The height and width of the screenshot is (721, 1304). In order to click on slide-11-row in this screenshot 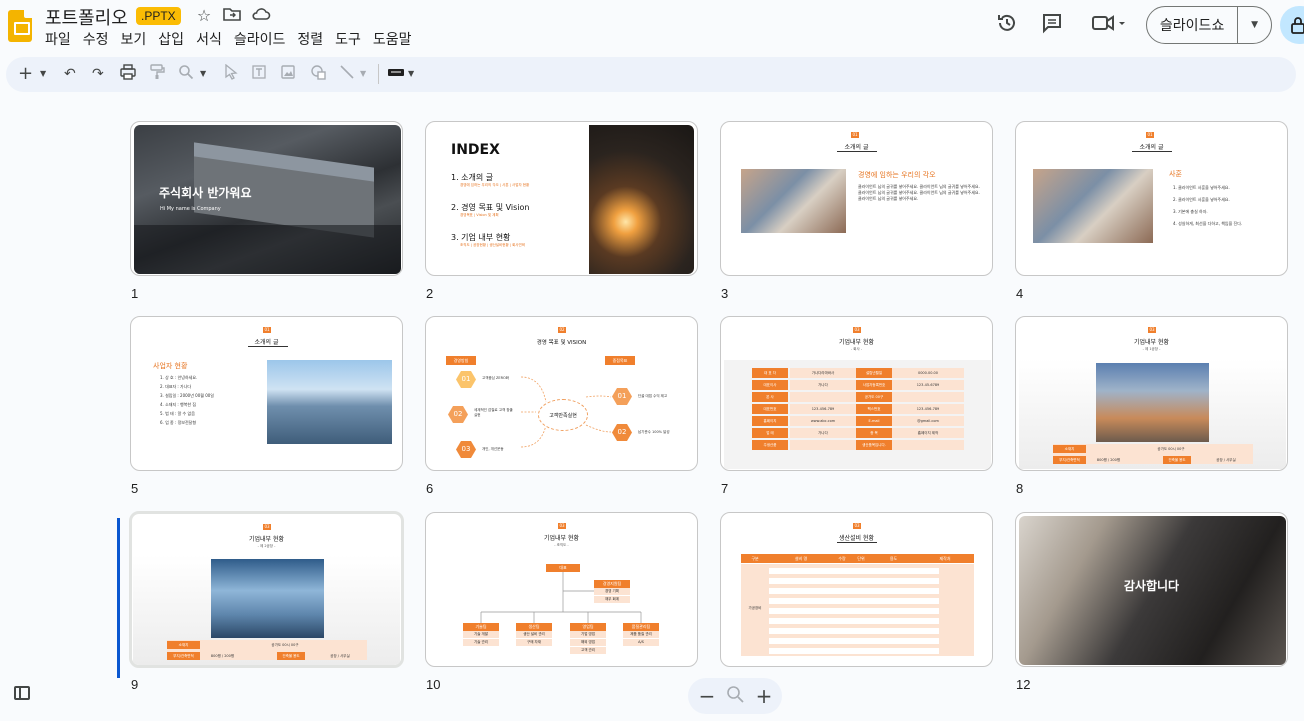, I will do `click(854, 611)`.